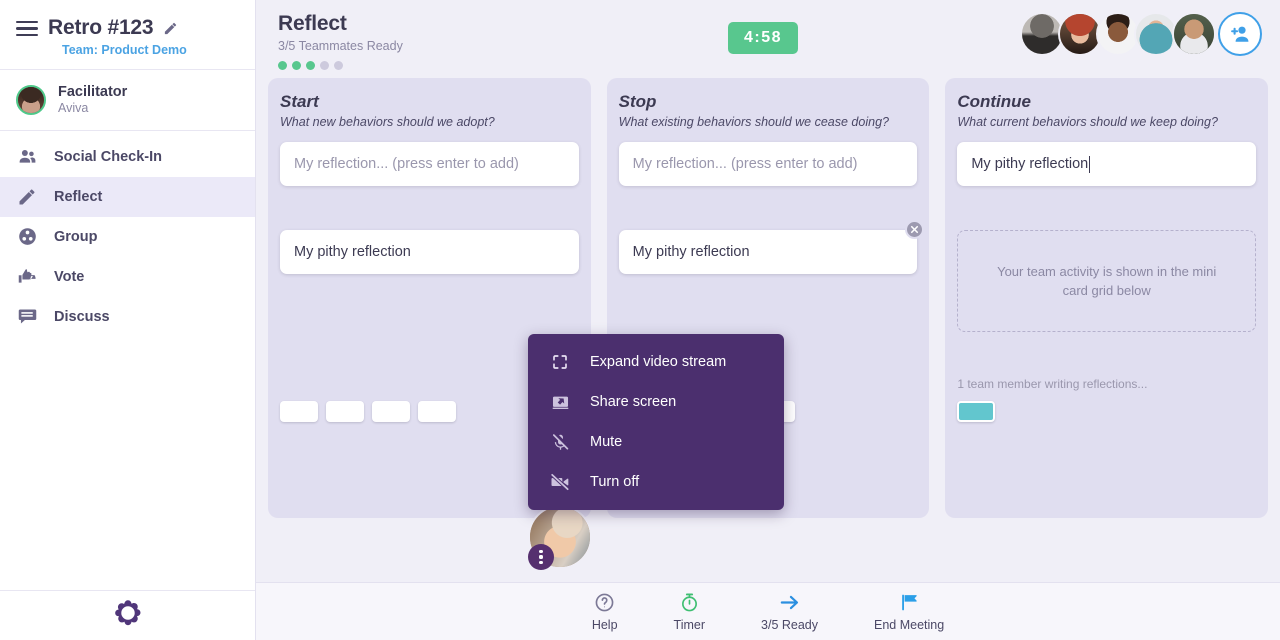  Describe the element at coordinates (73, 108) in the screenshot. I see `facilitator-name: Aviva` at that location.